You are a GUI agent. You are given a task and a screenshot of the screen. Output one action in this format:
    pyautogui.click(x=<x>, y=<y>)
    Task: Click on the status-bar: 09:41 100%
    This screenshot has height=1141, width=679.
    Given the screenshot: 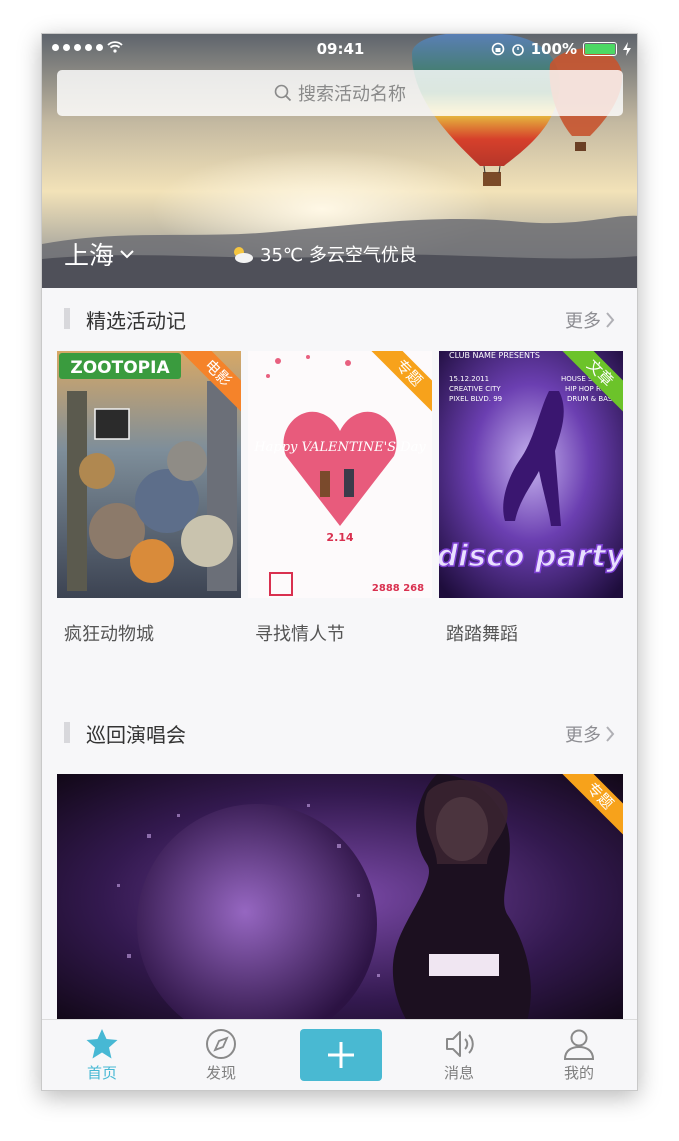 What is the action you would take?
    pyautogui.click(x=339, y=49)
    